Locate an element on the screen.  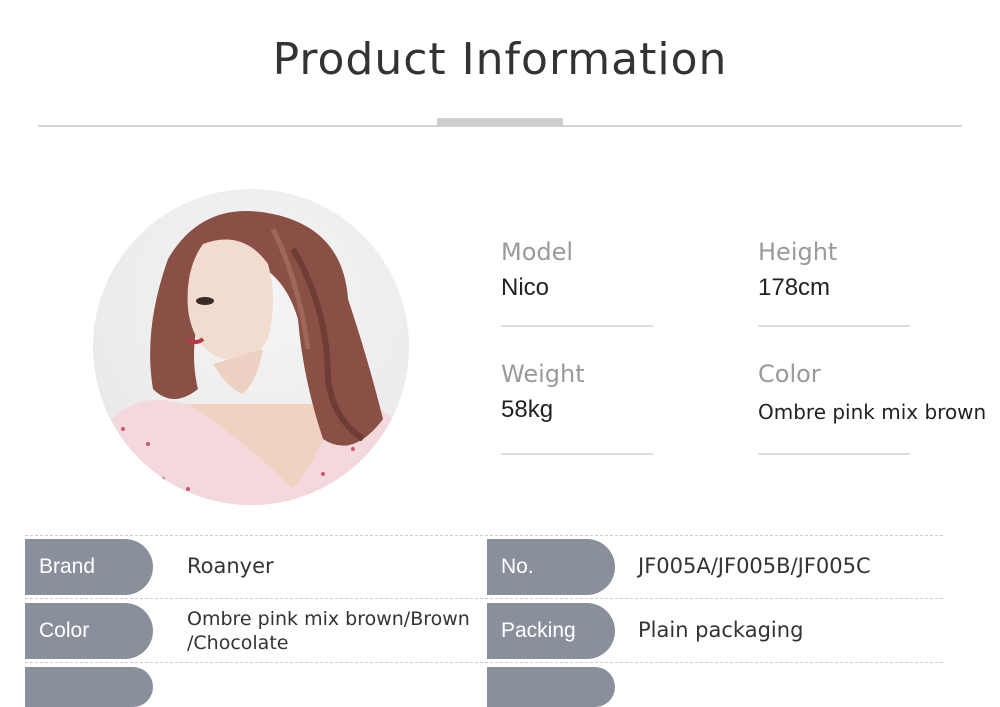
model-portrait-illustration is located at coordinates (251, 358).